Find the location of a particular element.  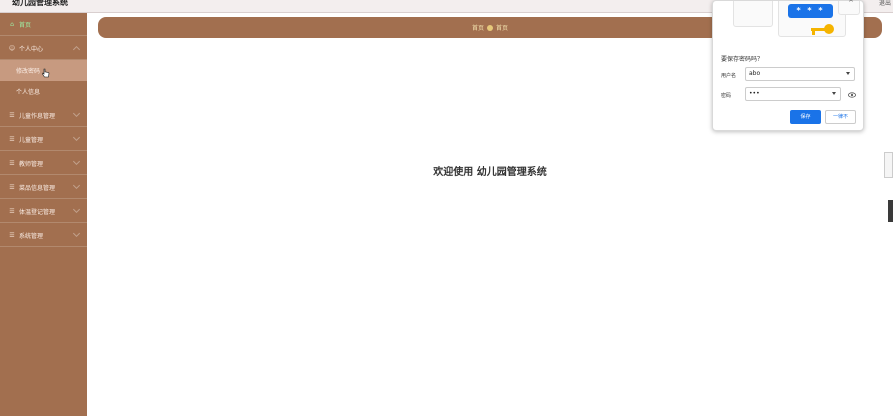

breadcrumb-separator-icon is located at coordinates (490, 27).